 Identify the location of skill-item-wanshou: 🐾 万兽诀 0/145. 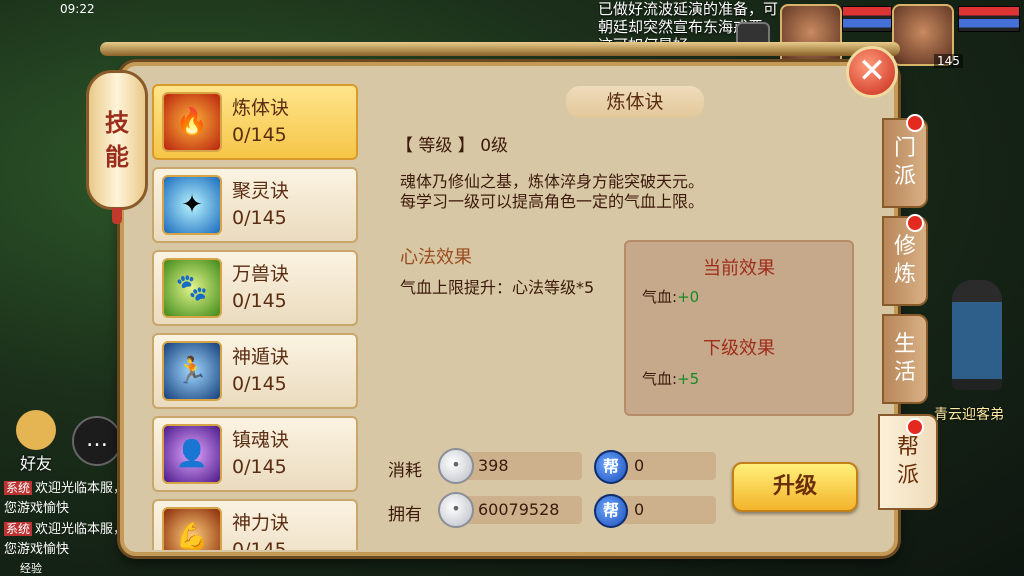
(255, 288).